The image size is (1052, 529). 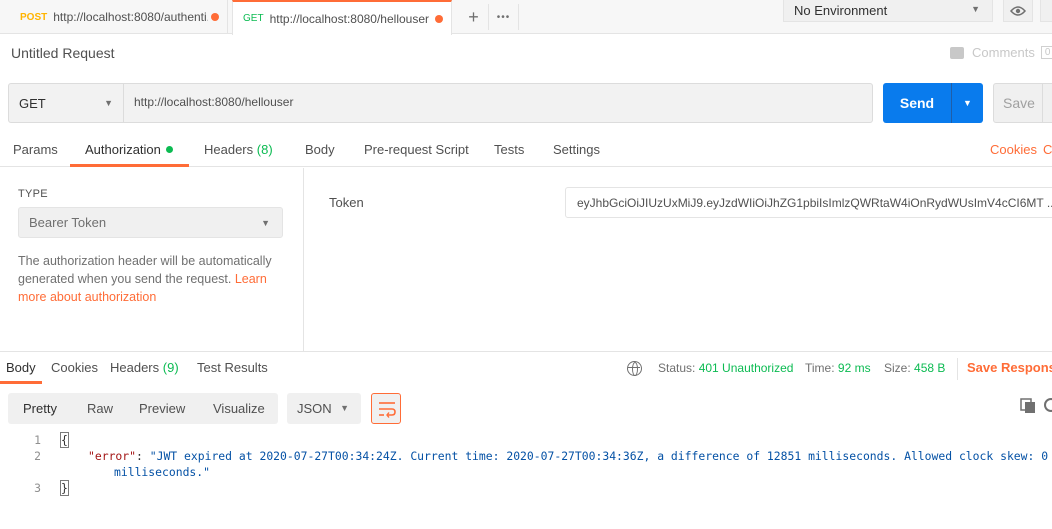 I want to click on method-select: GET ▼, so click(x=66, y=103).